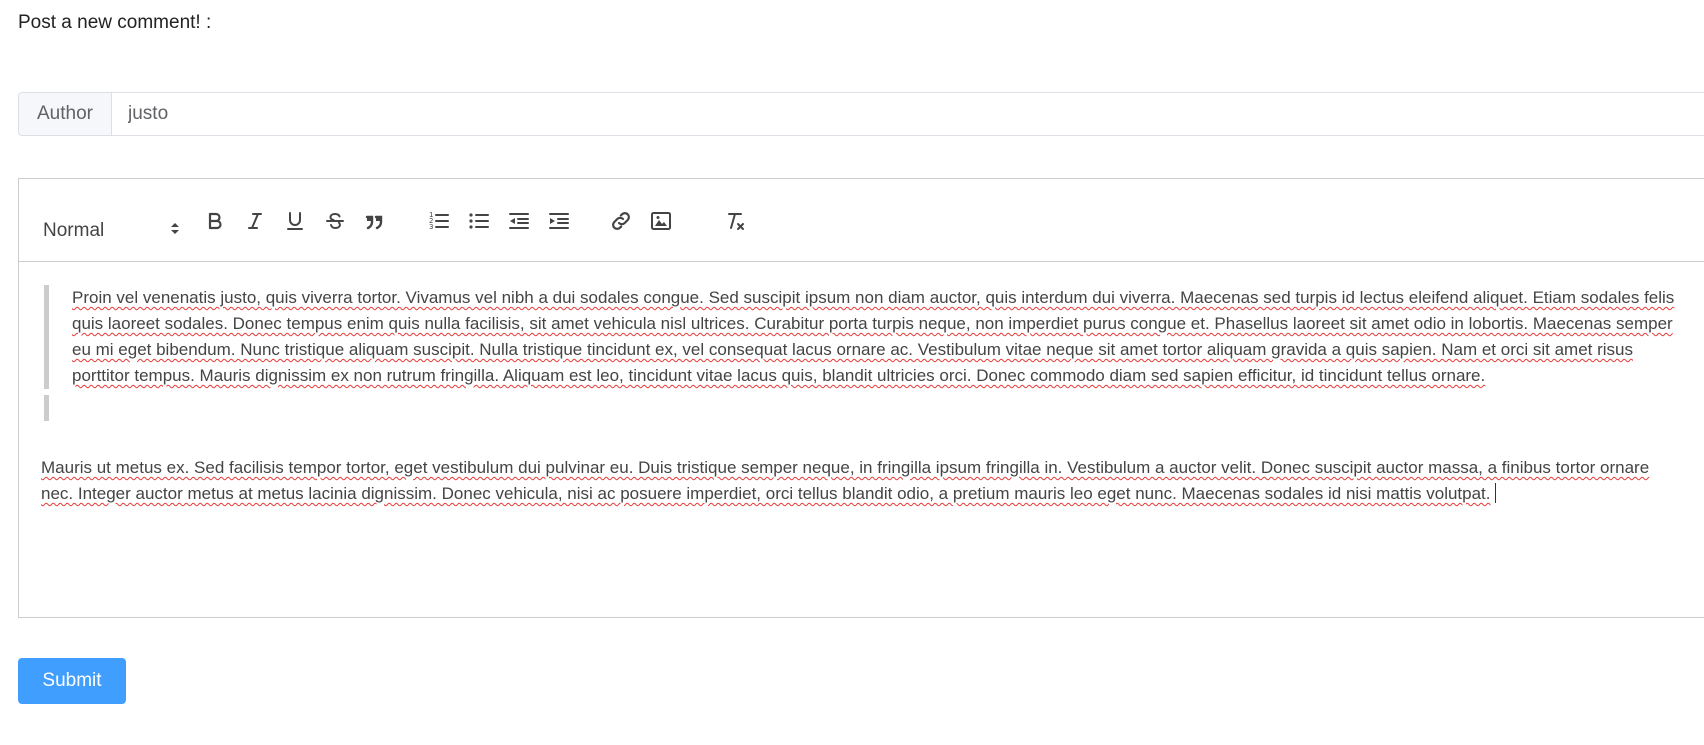 Image resolution: width=1704 pixels, height=745 pixels. I want to click on link-button, so click(621, 221).